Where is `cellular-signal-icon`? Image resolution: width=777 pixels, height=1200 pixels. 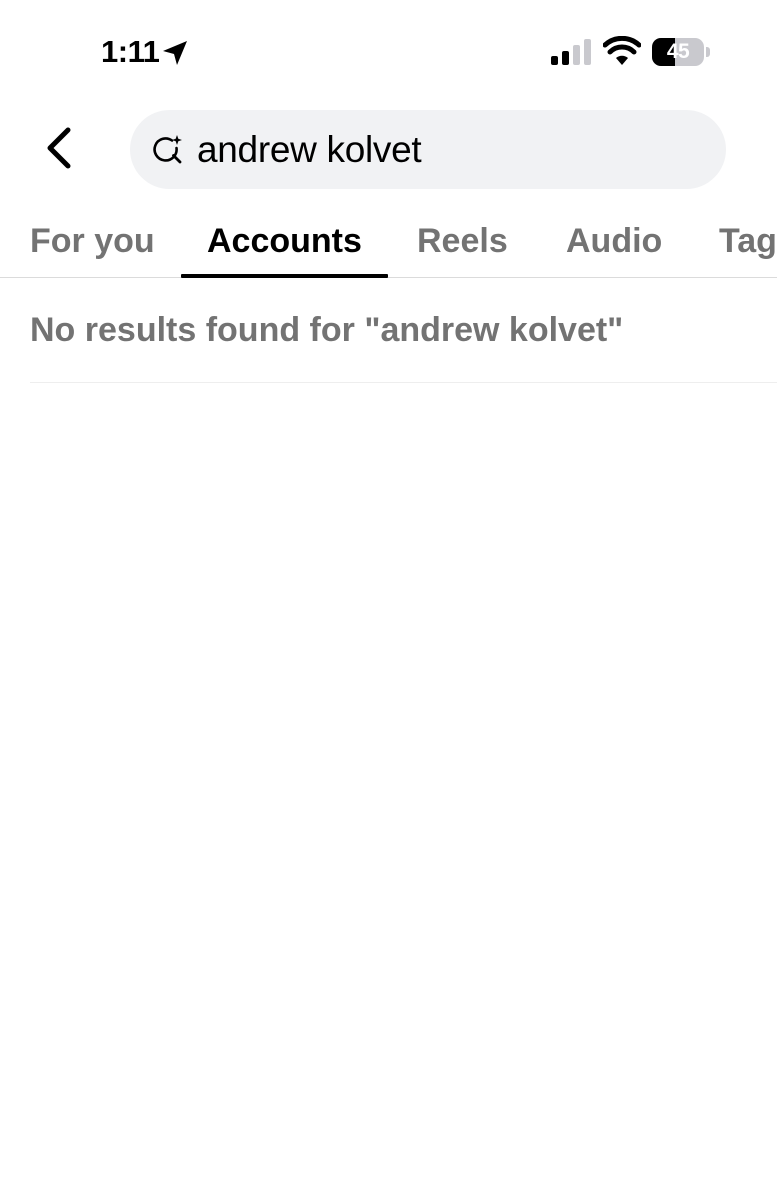 cellular-signal-icon is located at coordinates (571, 52).